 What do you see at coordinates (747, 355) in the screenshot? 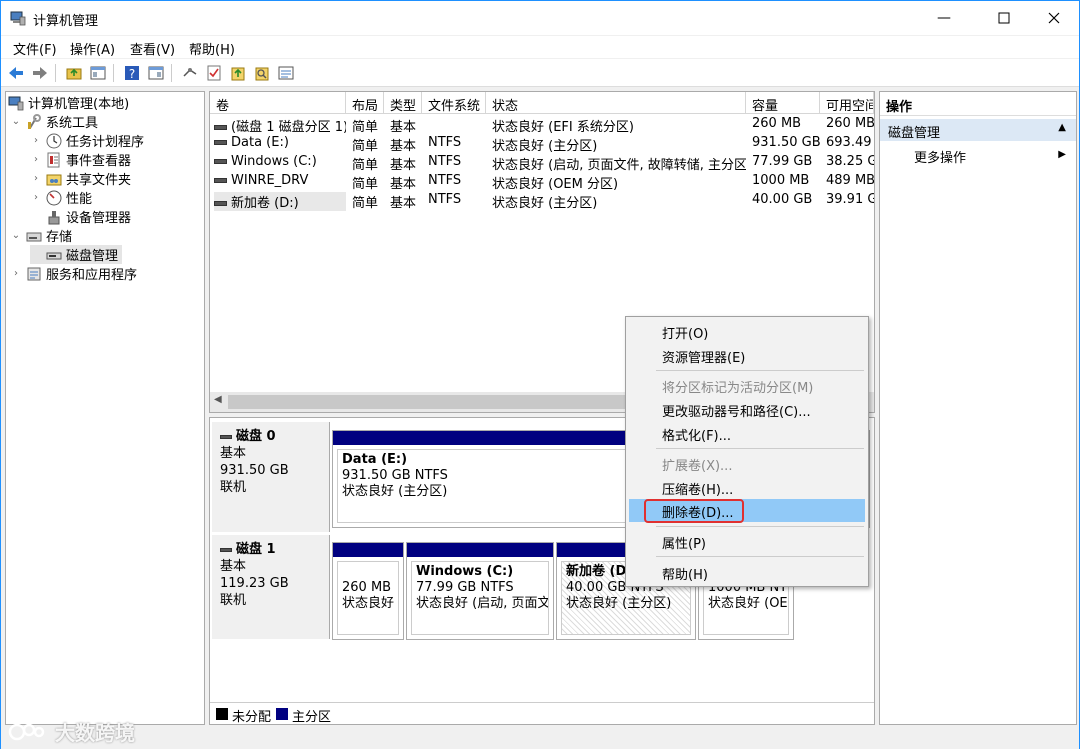
I see `menu-item-explorer: 资源管理器(E)` at bounding box center [747, 355].